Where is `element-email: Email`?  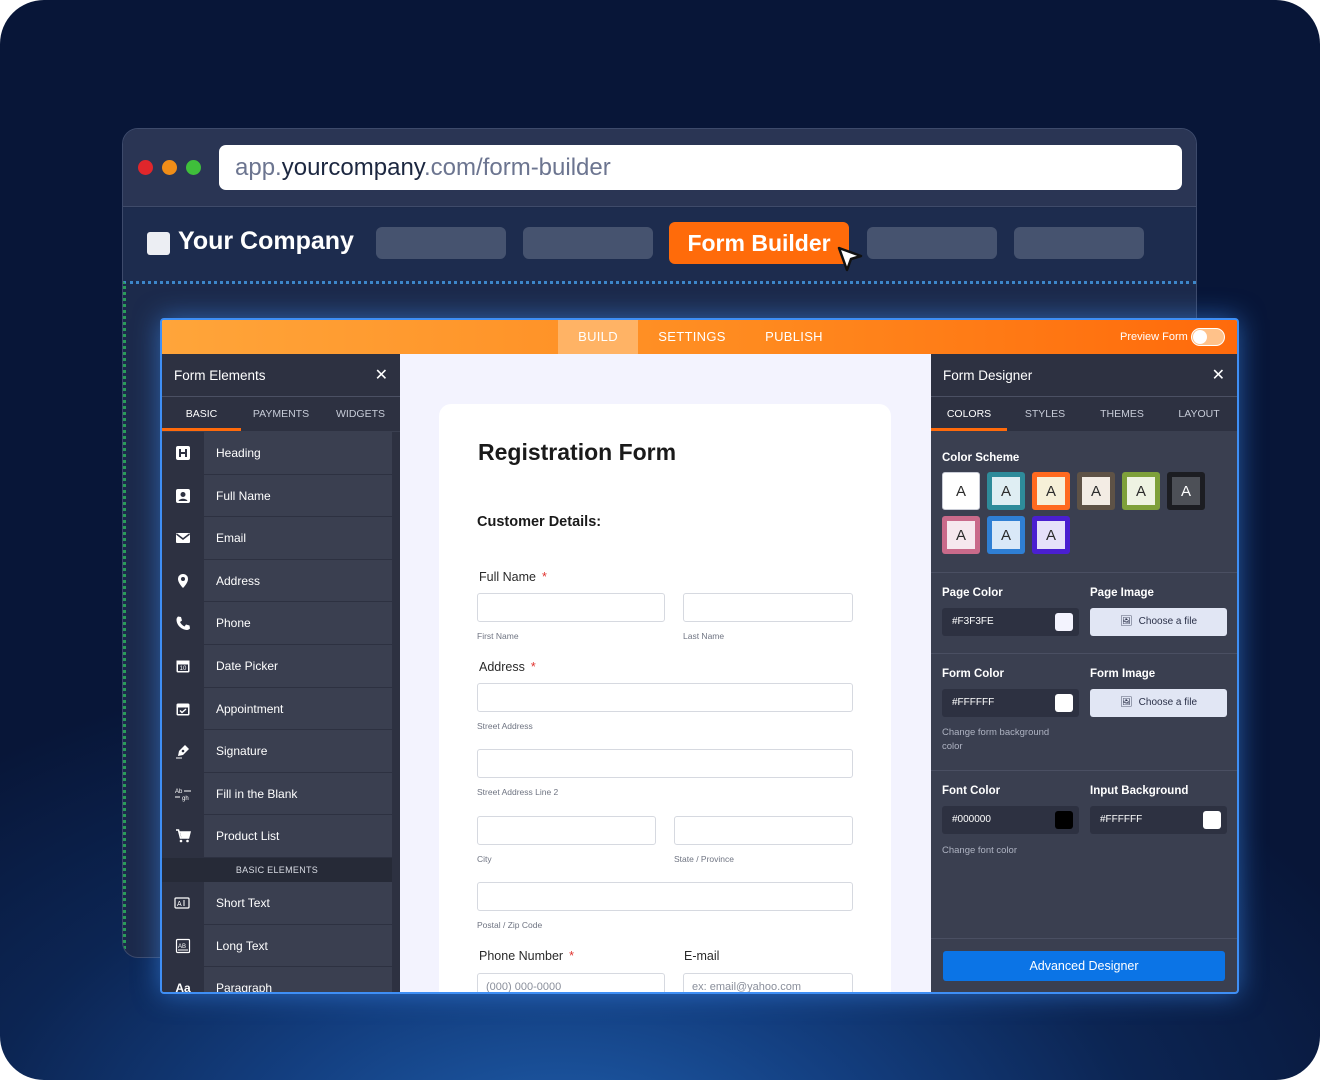 element-email: Email is located at coordinates (277, 538).